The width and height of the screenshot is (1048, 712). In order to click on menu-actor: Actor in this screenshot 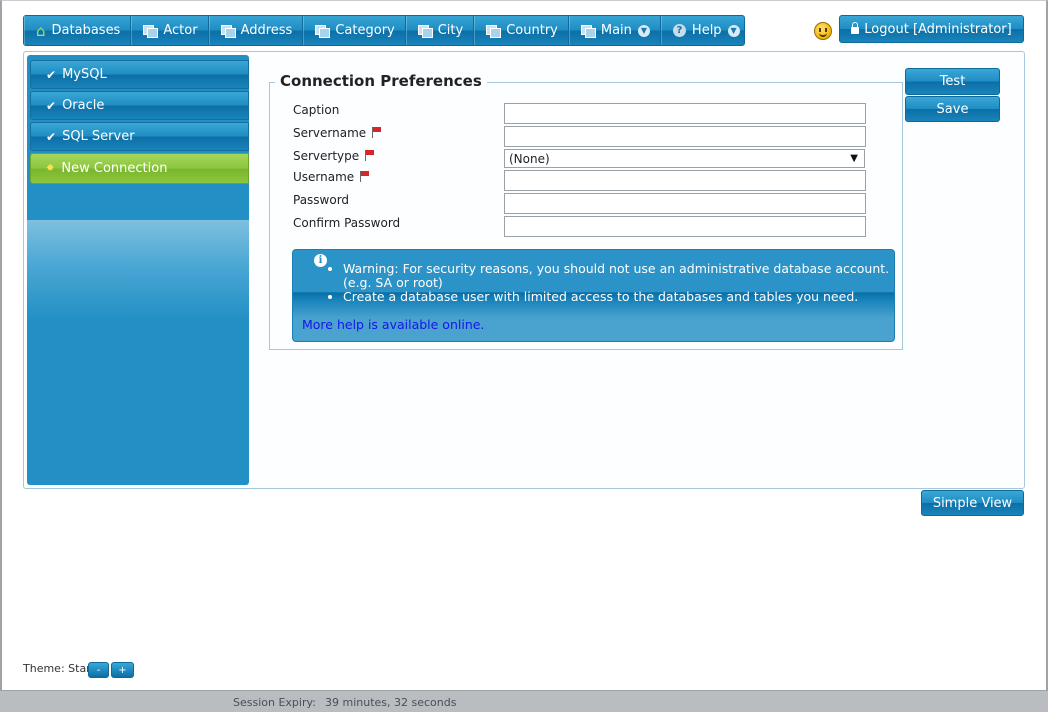, I will do `click(170, 30)`.